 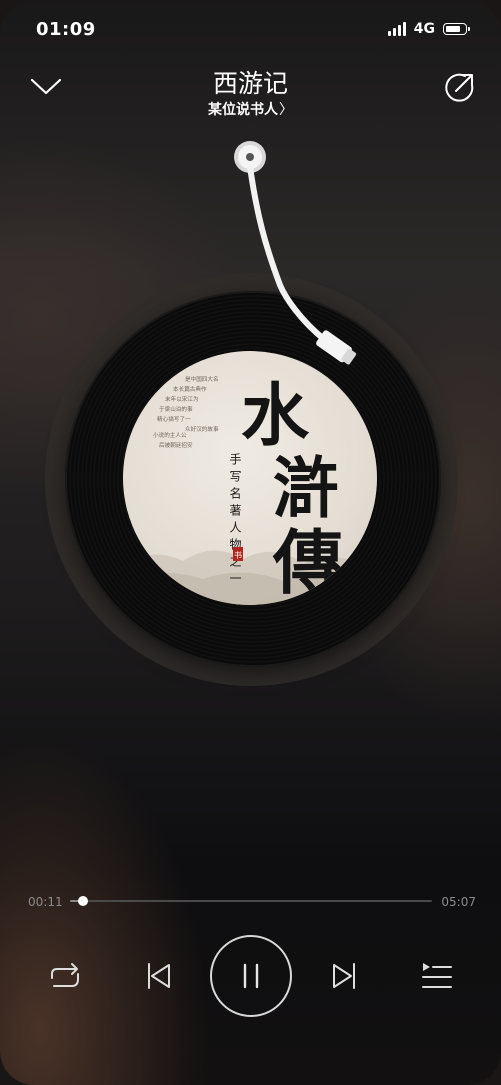 I want to click on svg-text: 本长篇古典作, so click(x=190, y=389).